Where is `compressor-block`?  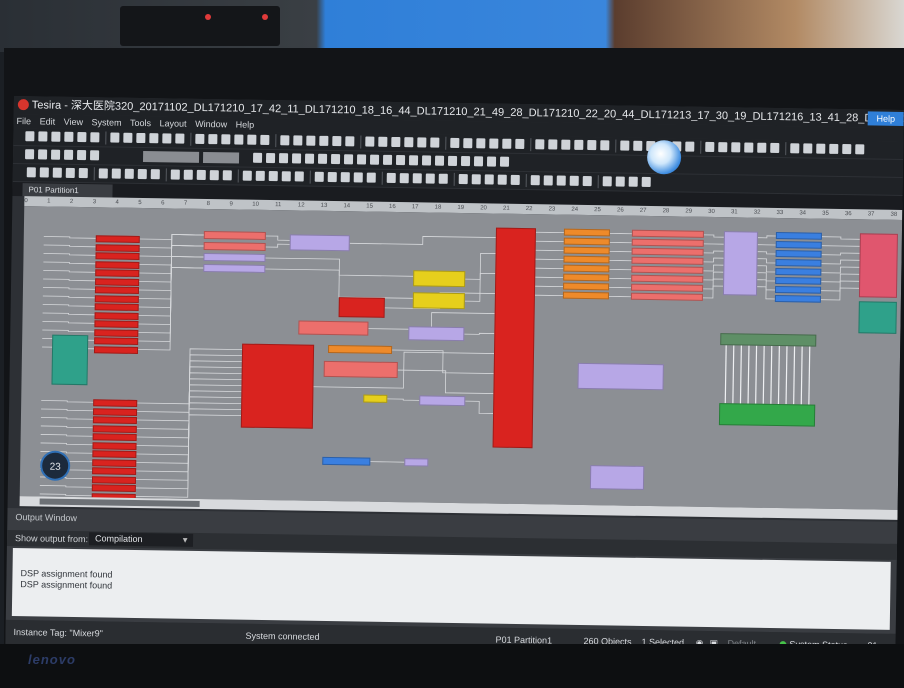
compressor-block is located at coordinates (436, 334).